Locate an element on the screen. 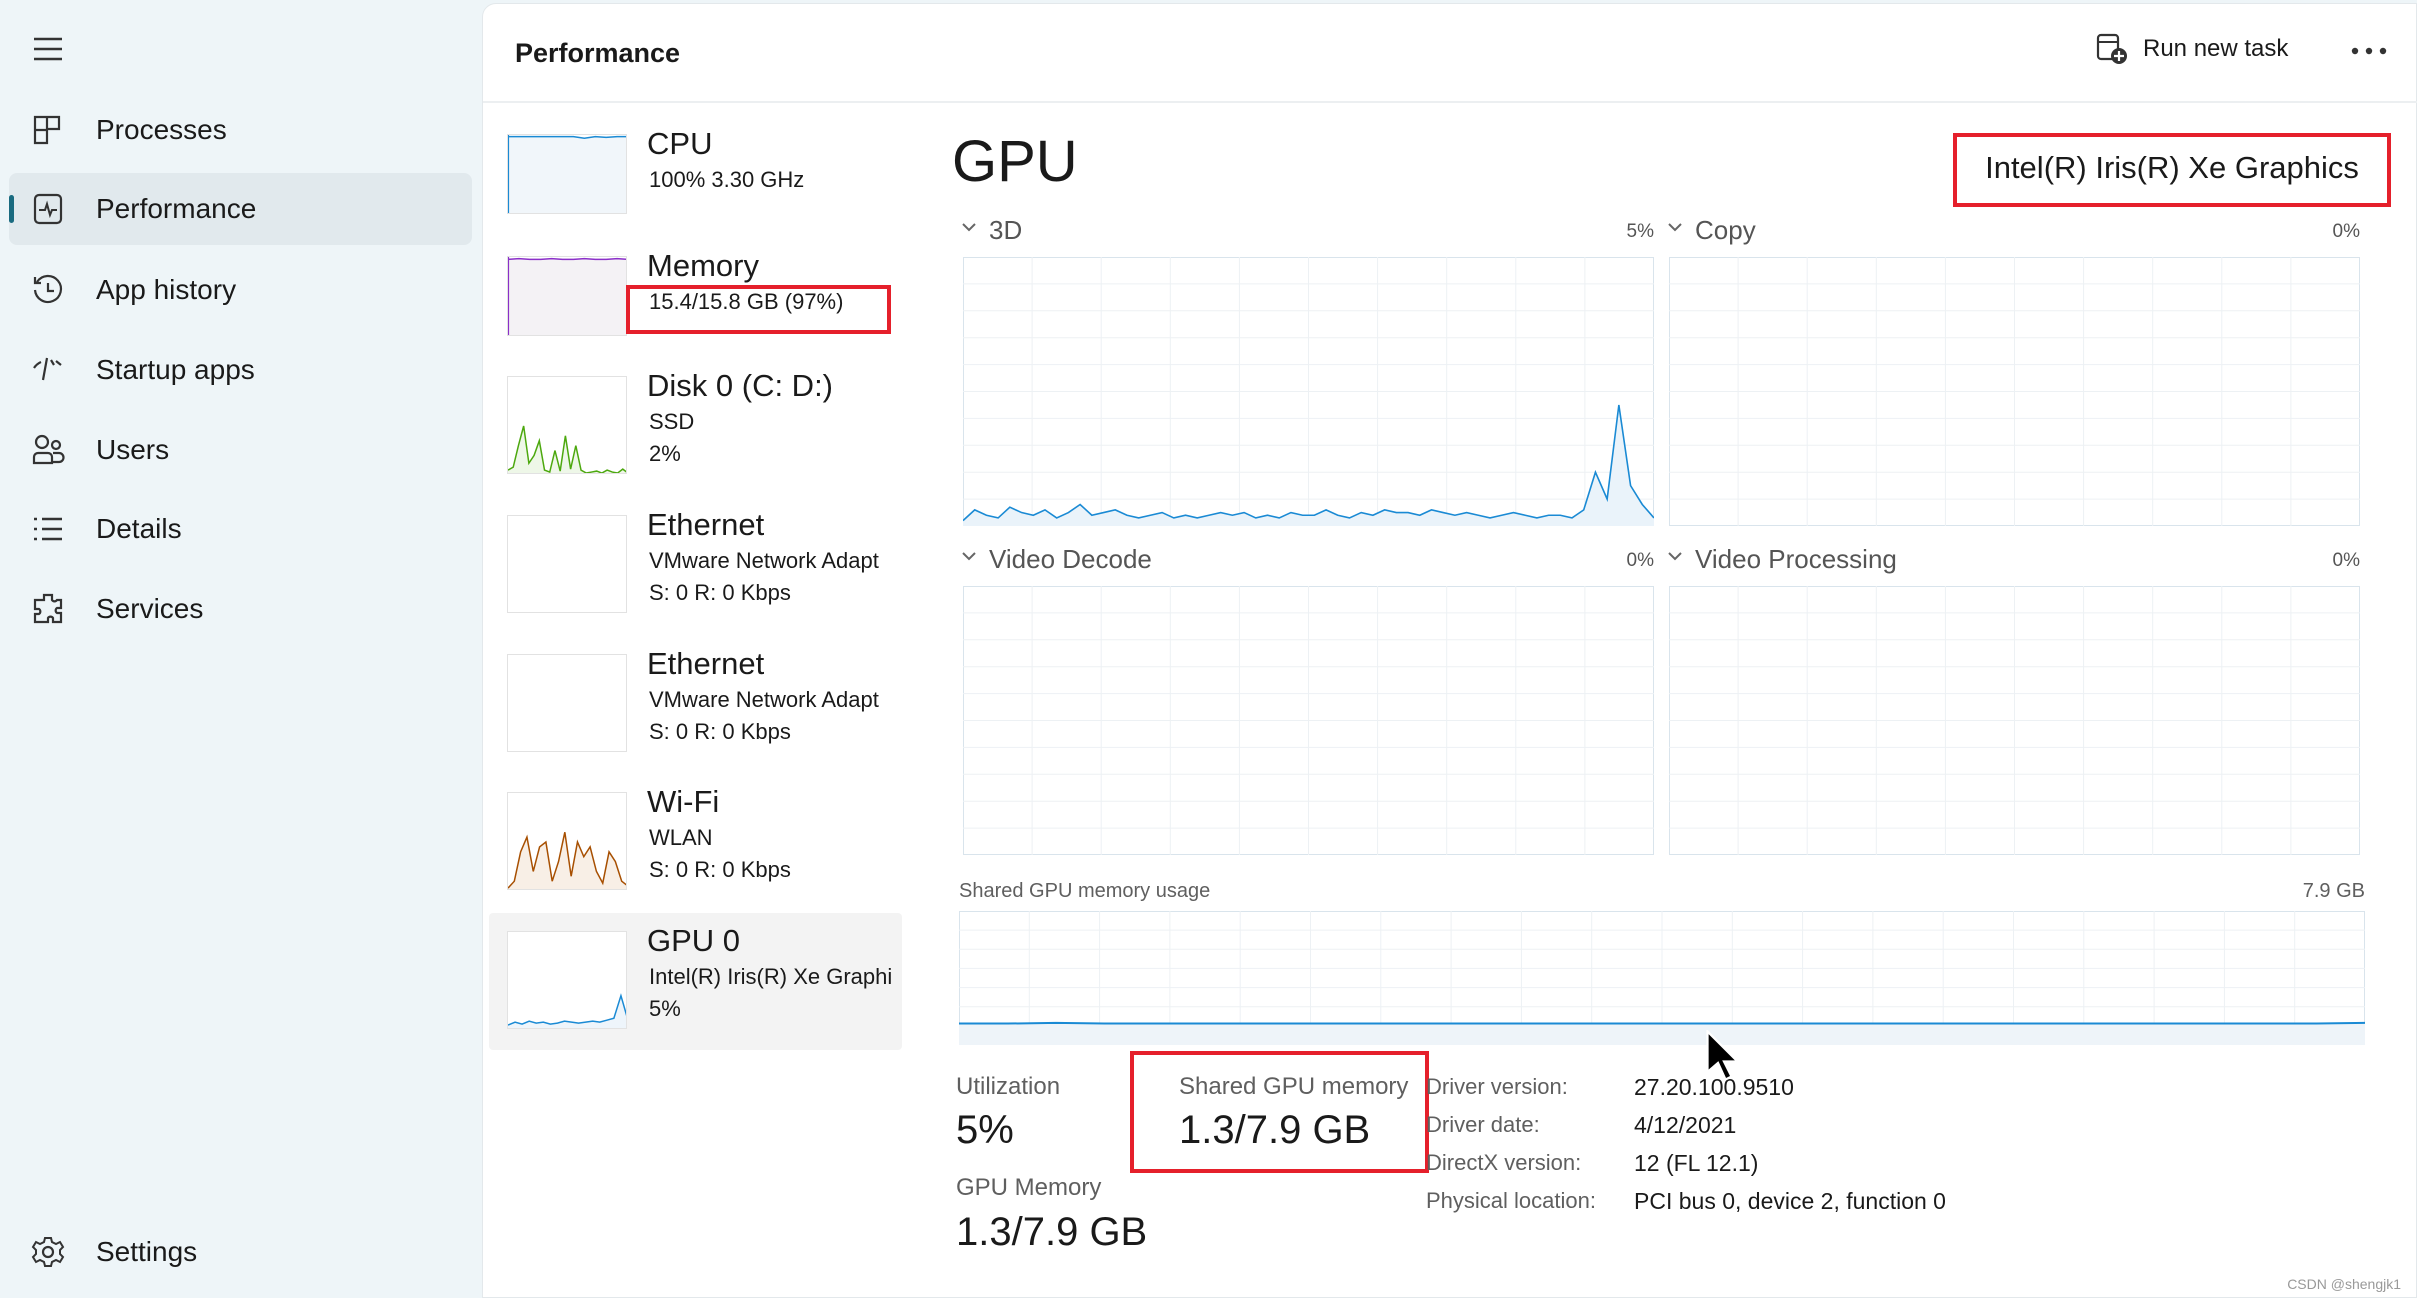 This screenshot has width=2417, height=1298. resource-item-gpu-0: GPU 0 Intel(R) Iris(R) Xe Graphi 5% is located at coordinates (695, 981).